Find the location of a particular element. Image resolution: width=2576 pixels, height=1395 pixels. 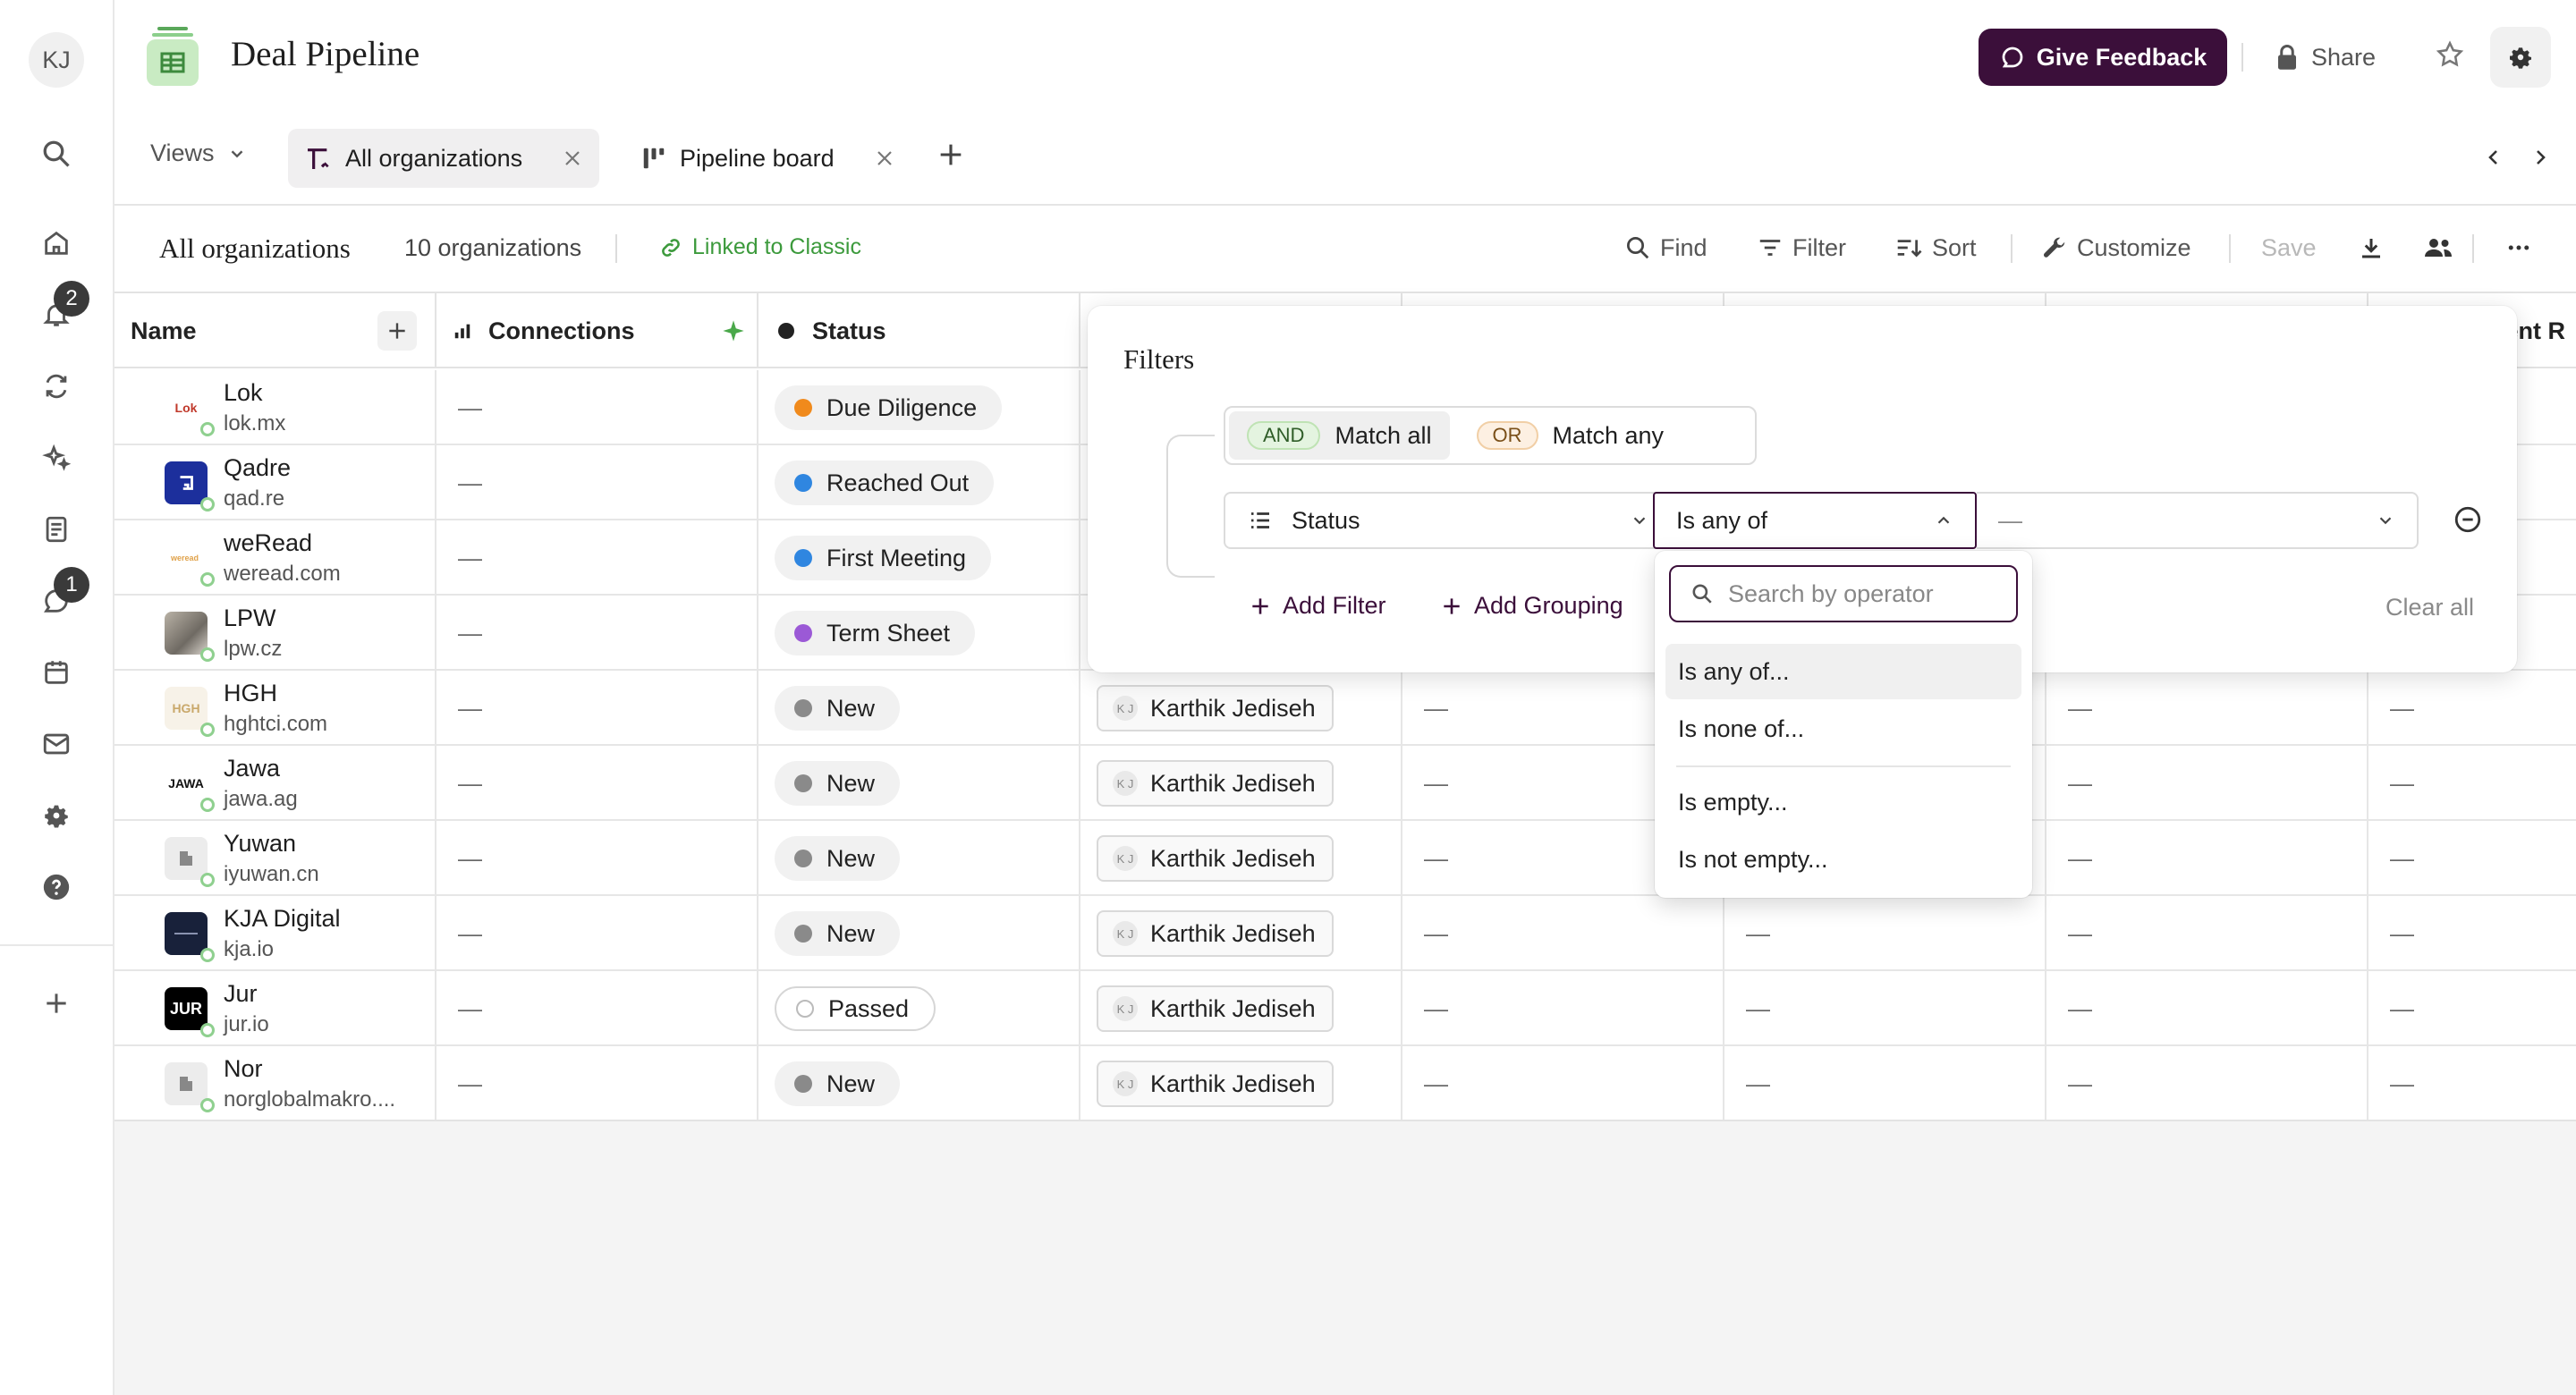

sort-button: Sort is located at coordinates (1935, 248).